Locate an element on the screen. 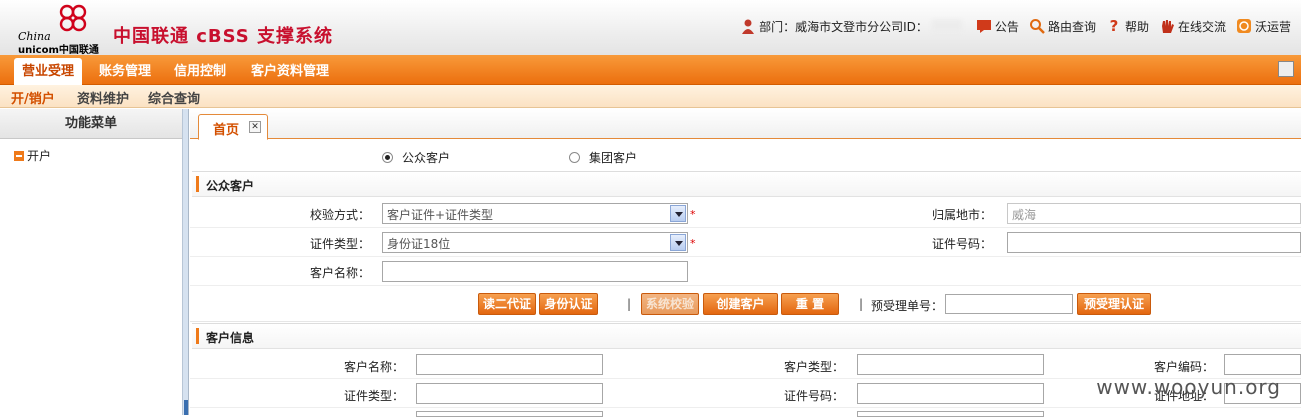  pre-order-input is located at coordinates (1009, 304).